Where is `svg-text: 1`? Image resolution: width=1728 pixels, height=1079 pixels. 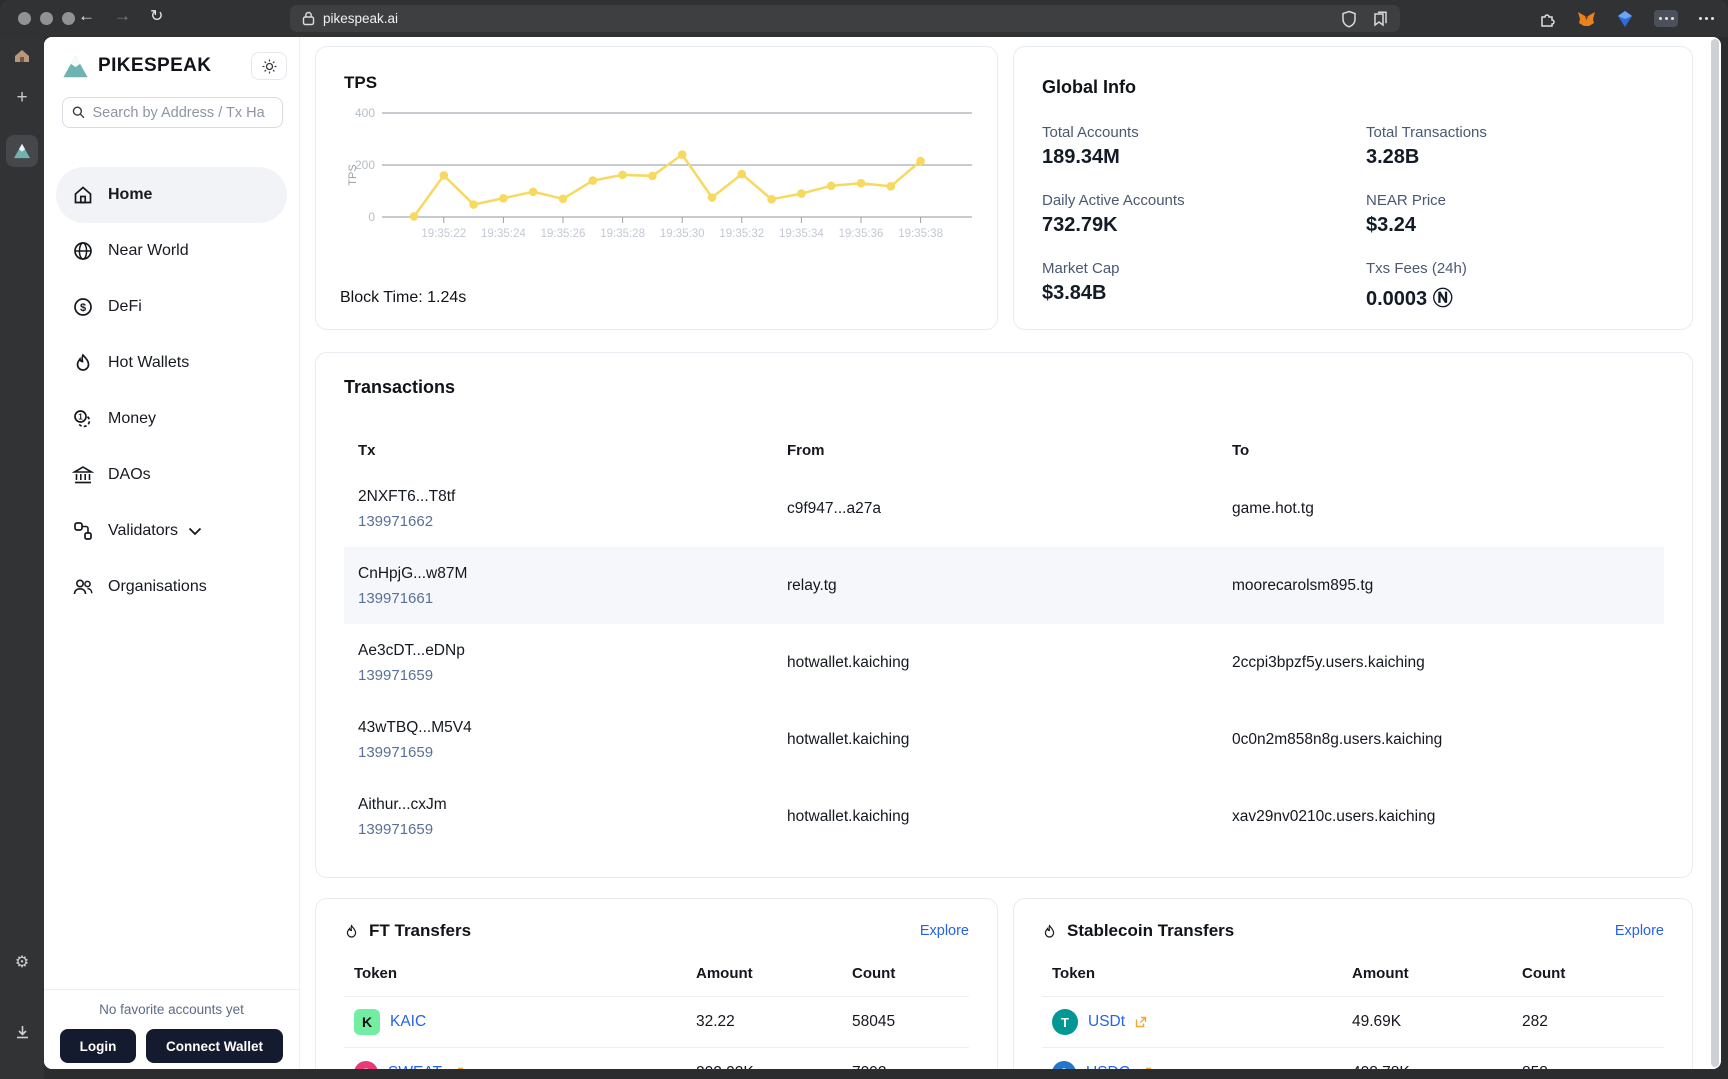
svg-text: 1 is located at coordinates (80, 417).